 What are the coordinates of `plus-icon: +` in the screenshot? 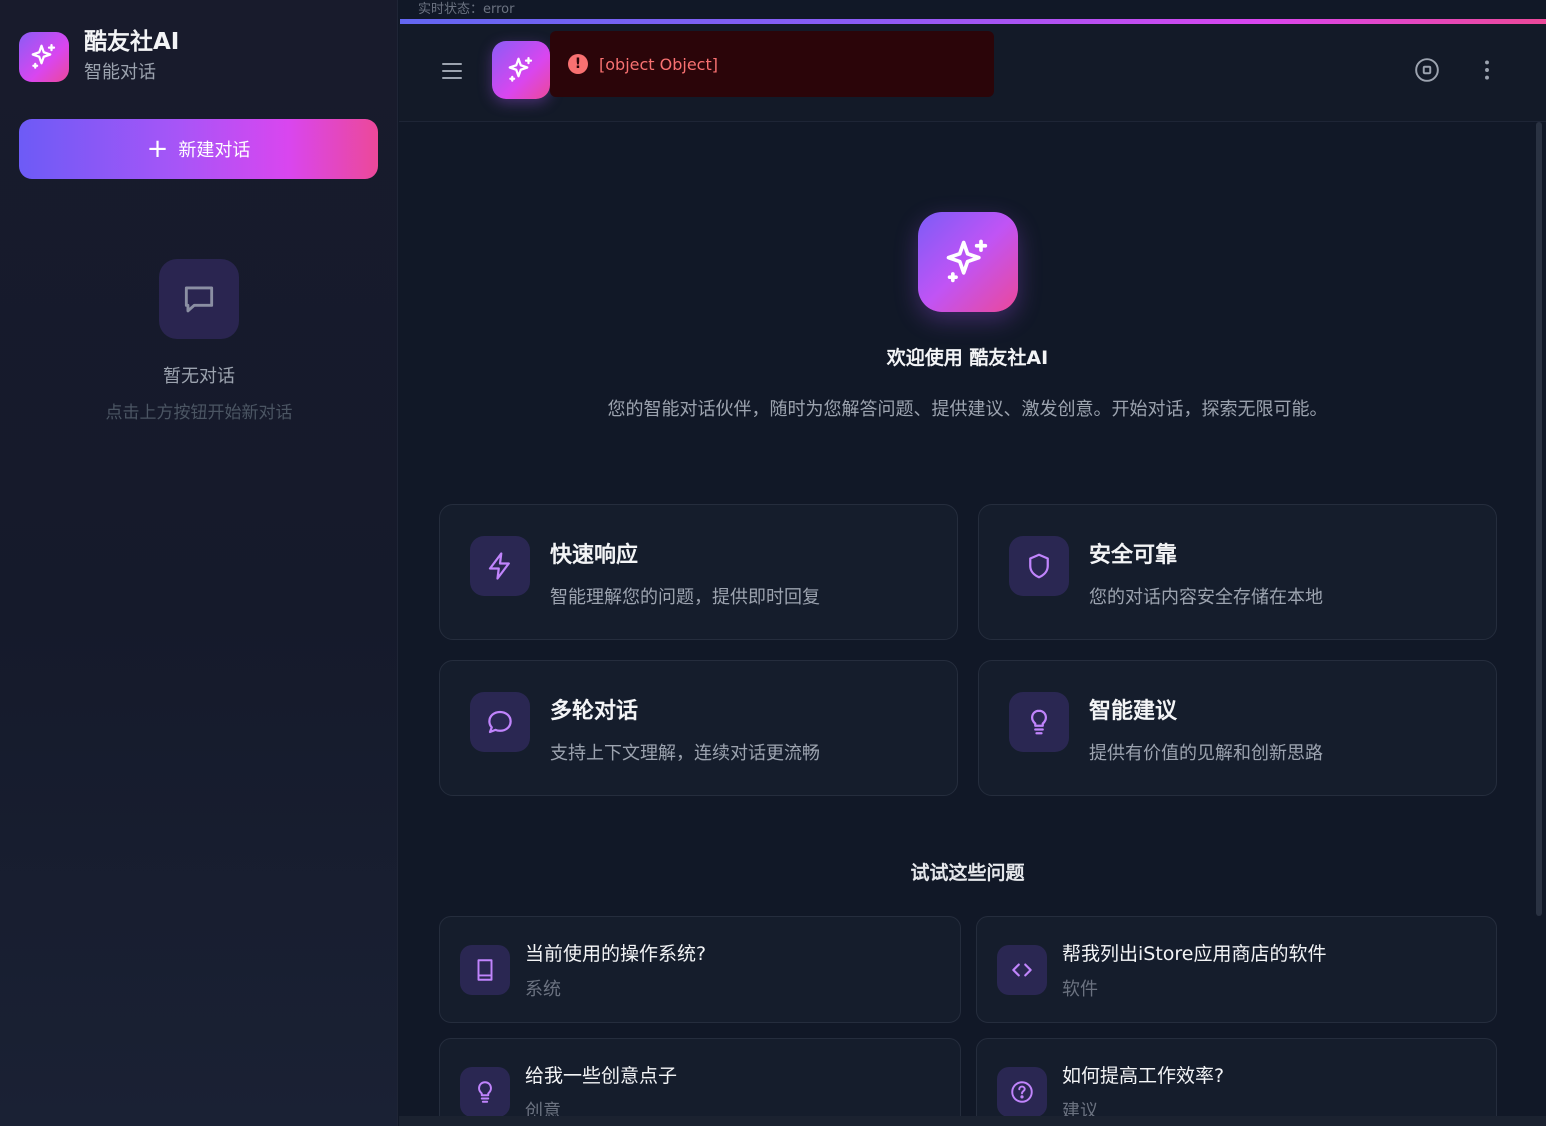 It's located at (157, 149).